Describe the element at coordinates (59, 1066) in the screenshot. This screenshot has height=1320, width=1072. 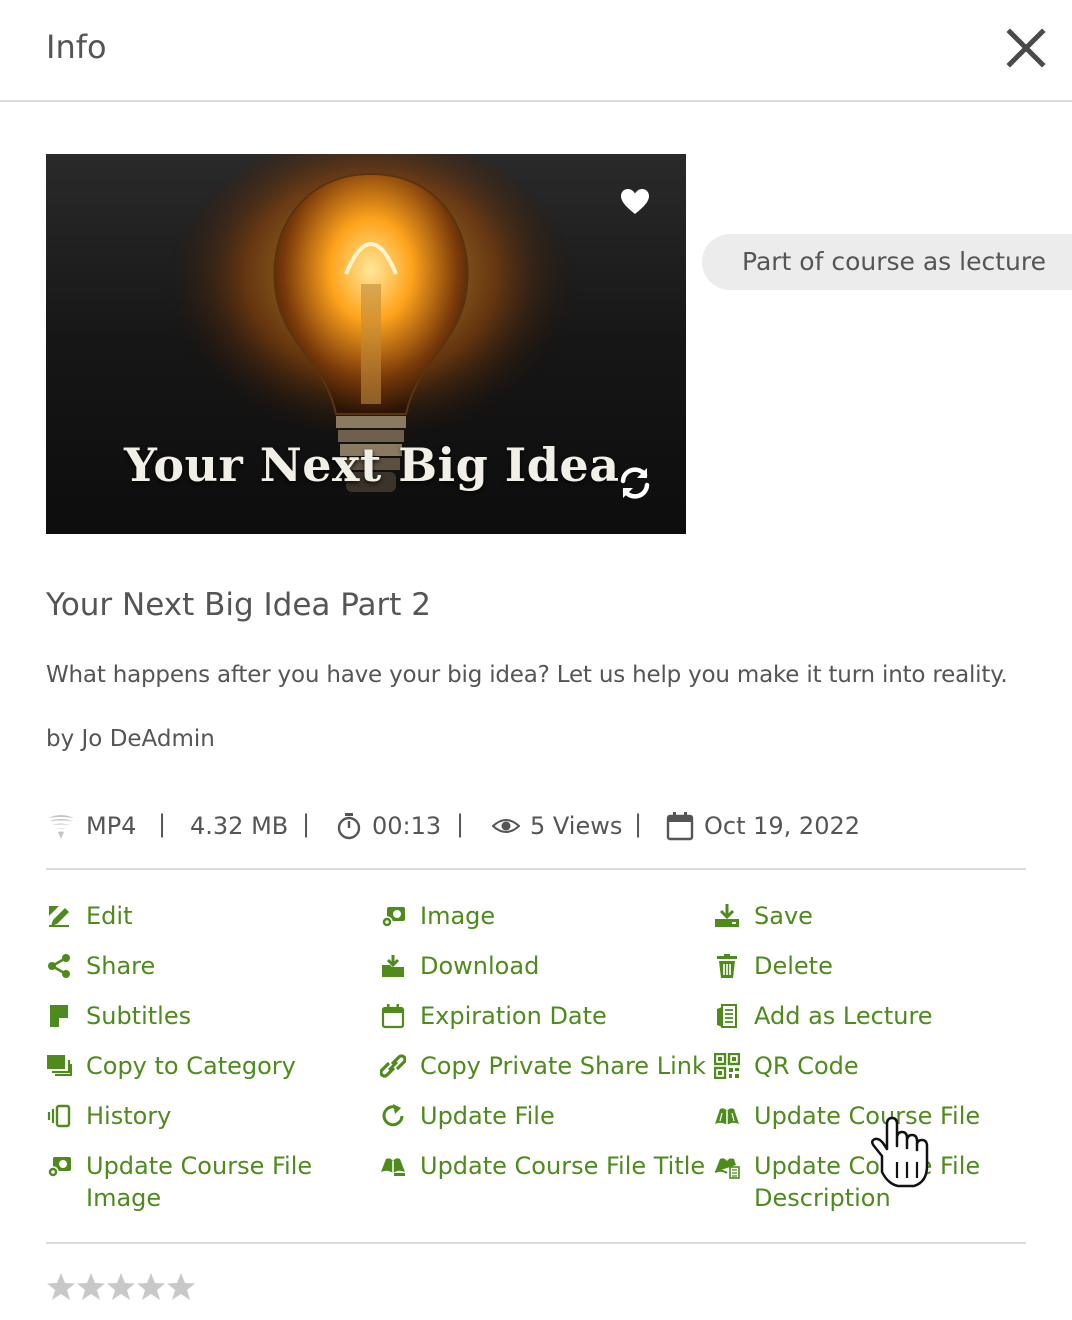
I see `copy-windows-icon` at that location.